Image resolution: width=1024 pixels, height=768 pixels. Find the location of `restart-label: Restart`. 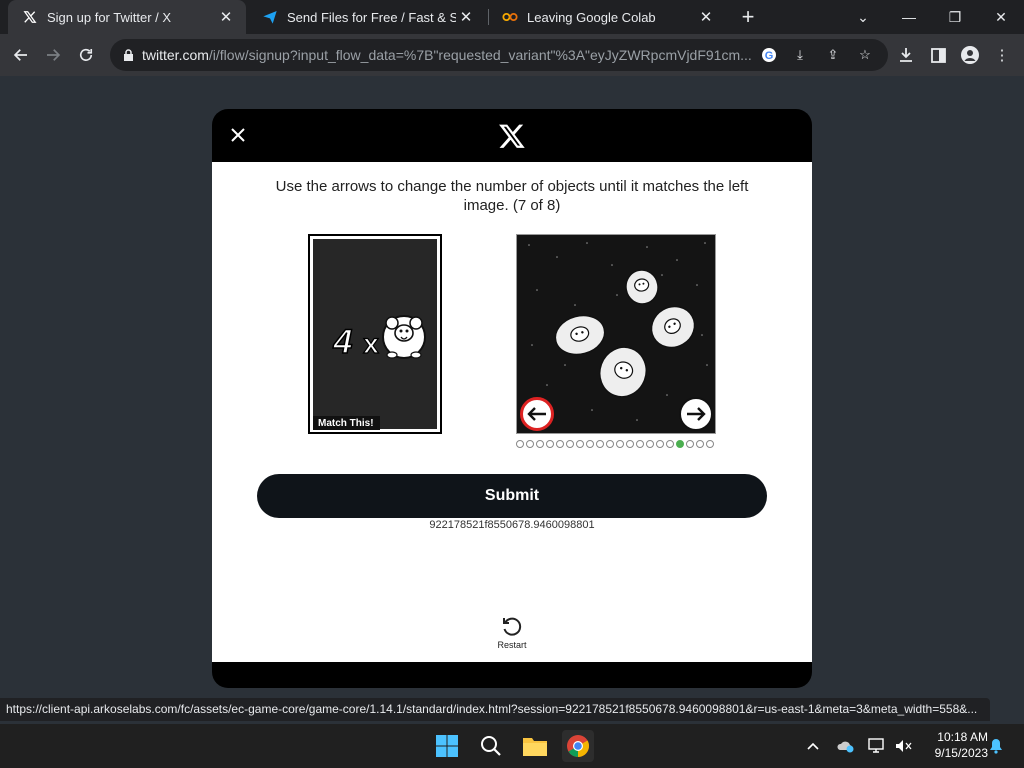

restart-label: Restart is located at coordinates (512, 645).